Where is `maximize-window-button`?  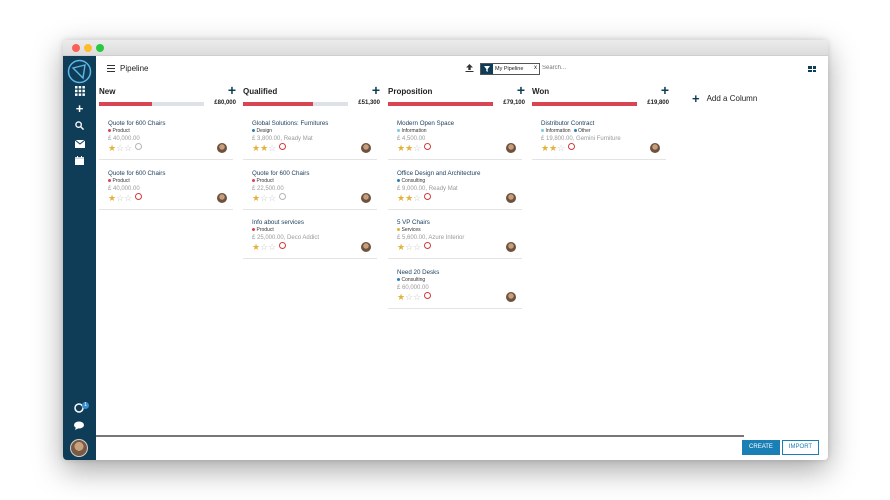
maximize-window-button is located at coordinates (100, 48).